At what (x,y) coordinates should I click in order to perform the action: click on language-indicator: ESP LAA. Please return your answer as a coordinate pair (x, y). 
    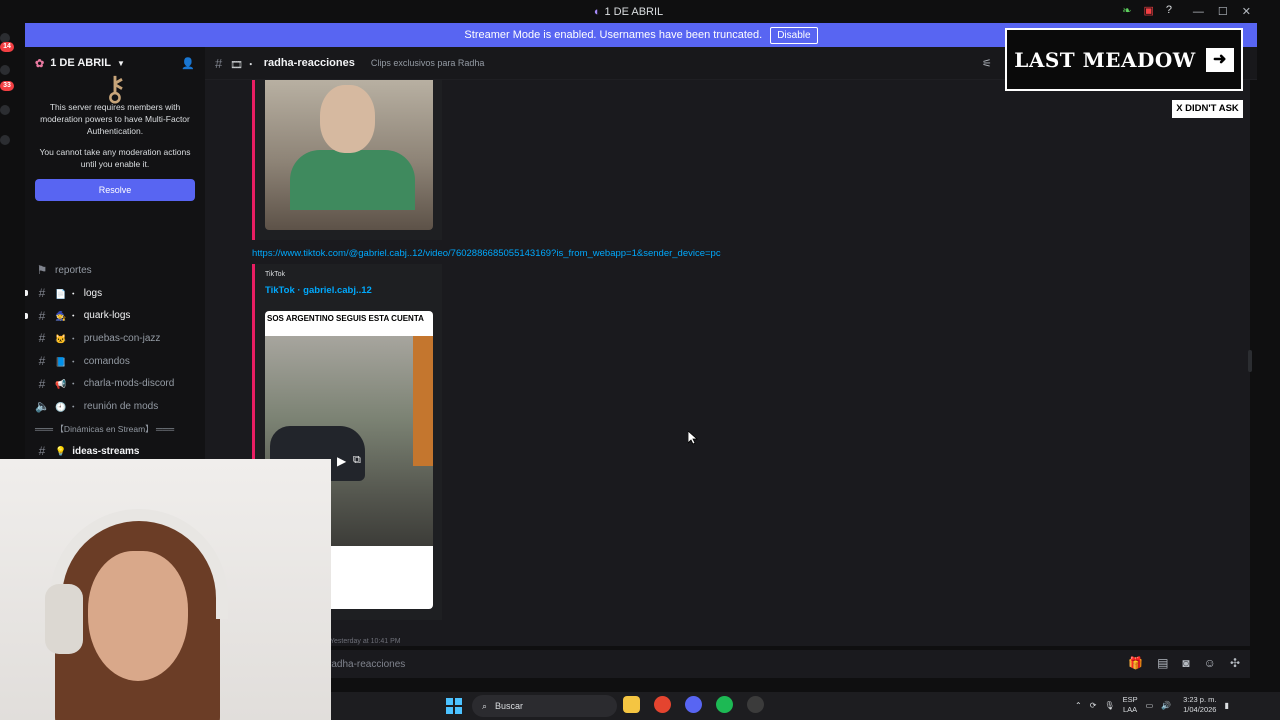
    Looking at the image, I should click on (1130, 705).